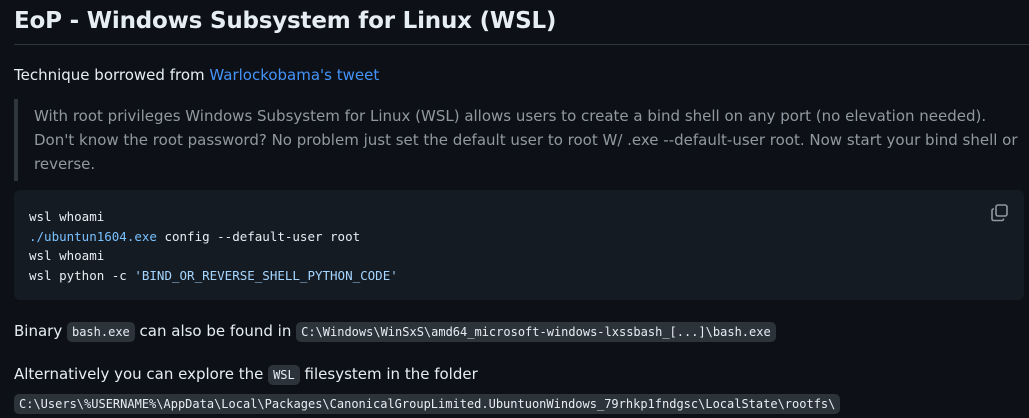 The width and height of the screenshot is (1029, 418). Describe the element at coordinates (215, 331) in the screenshot. I see `binary-middle: can also be found in` at that location.